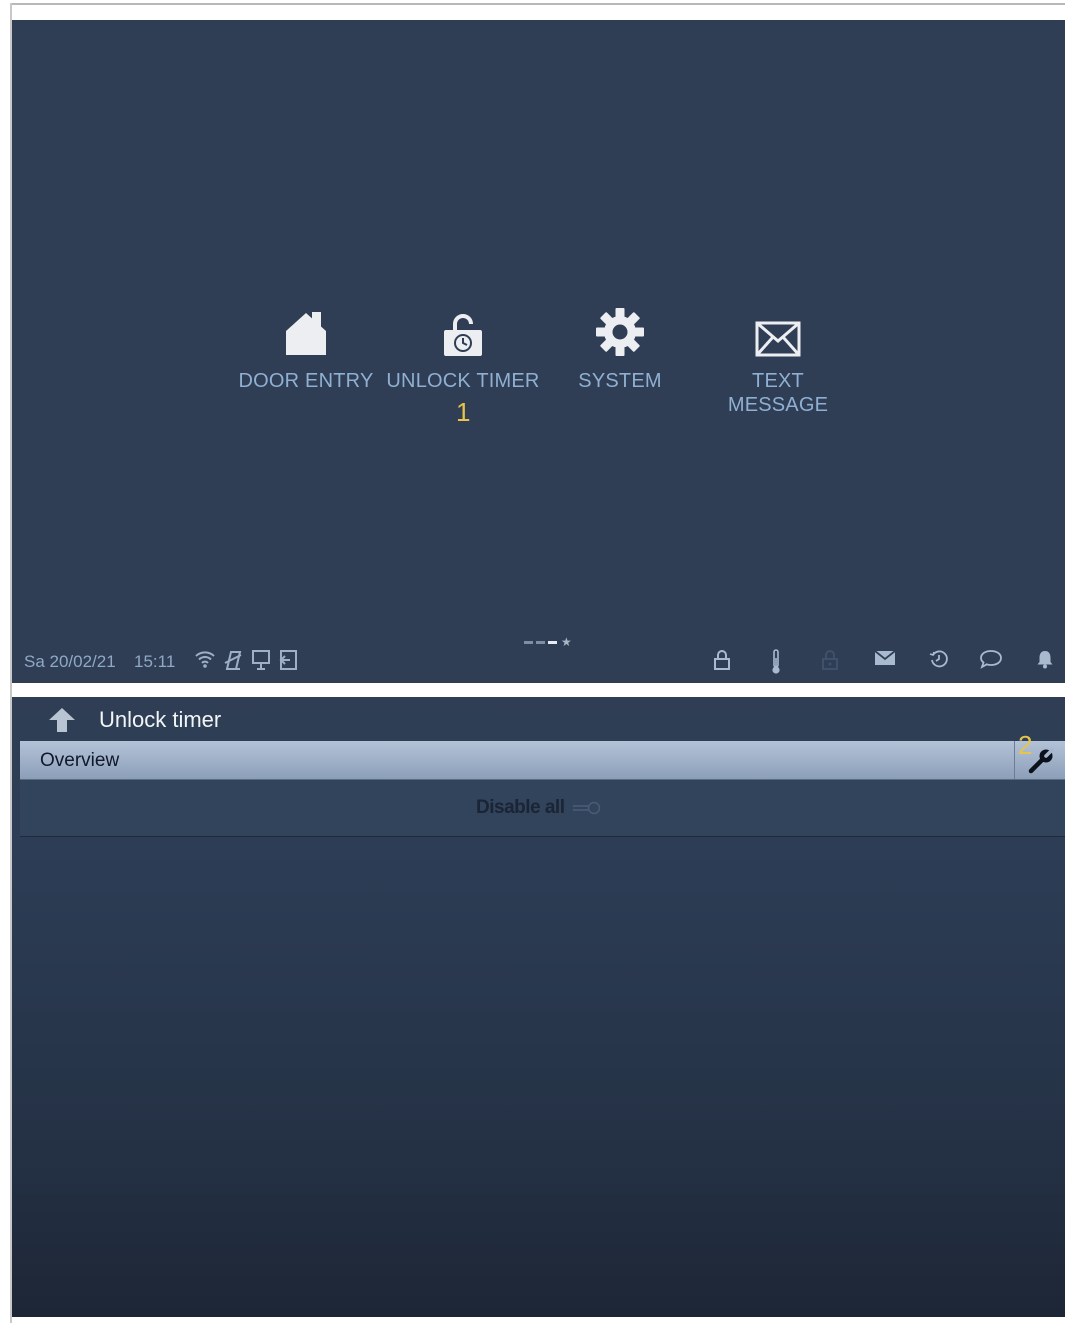 The image size is (1065, 1326). Describe the element at coordinates (261, 662) in the screenshot. I see `monitor-icon` at that location.